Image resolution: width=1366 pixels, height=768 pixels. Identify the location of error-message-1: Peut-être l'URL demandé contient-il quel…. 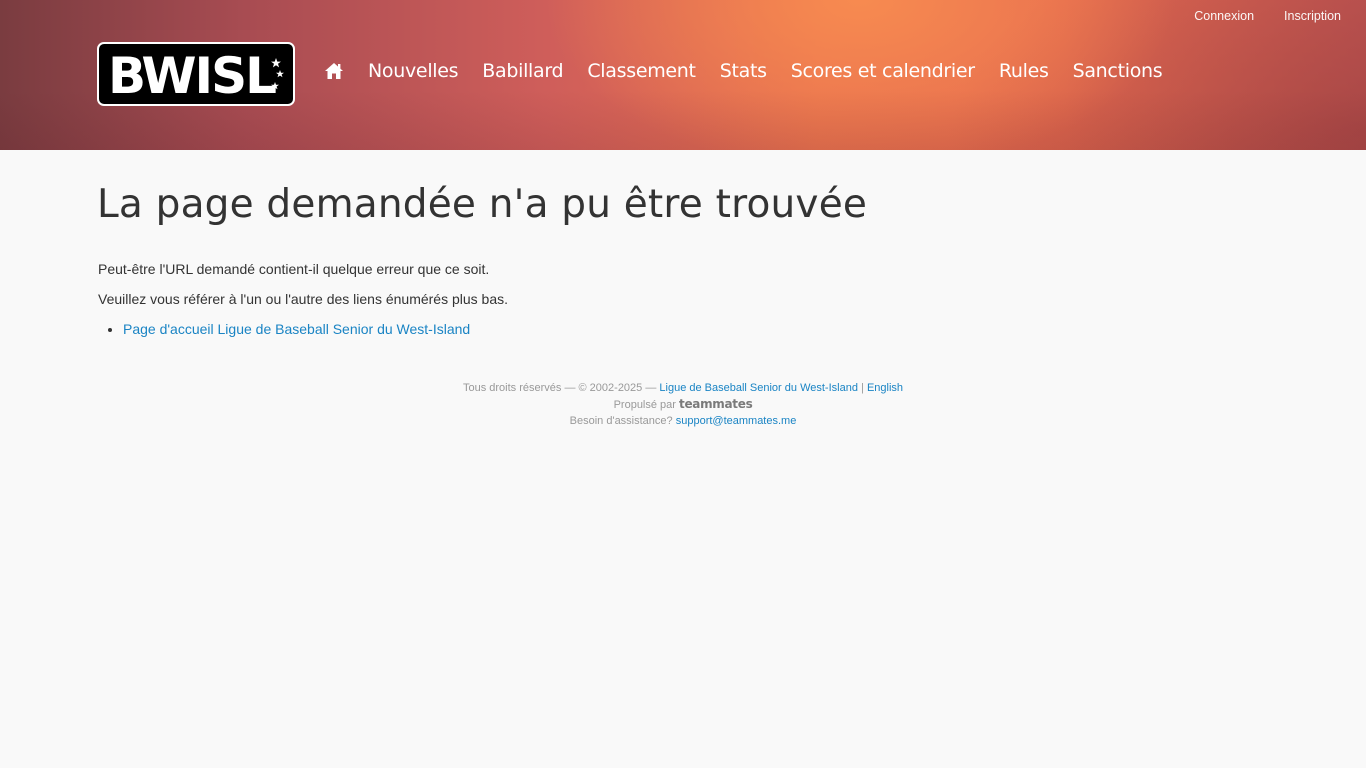
(294, 269).